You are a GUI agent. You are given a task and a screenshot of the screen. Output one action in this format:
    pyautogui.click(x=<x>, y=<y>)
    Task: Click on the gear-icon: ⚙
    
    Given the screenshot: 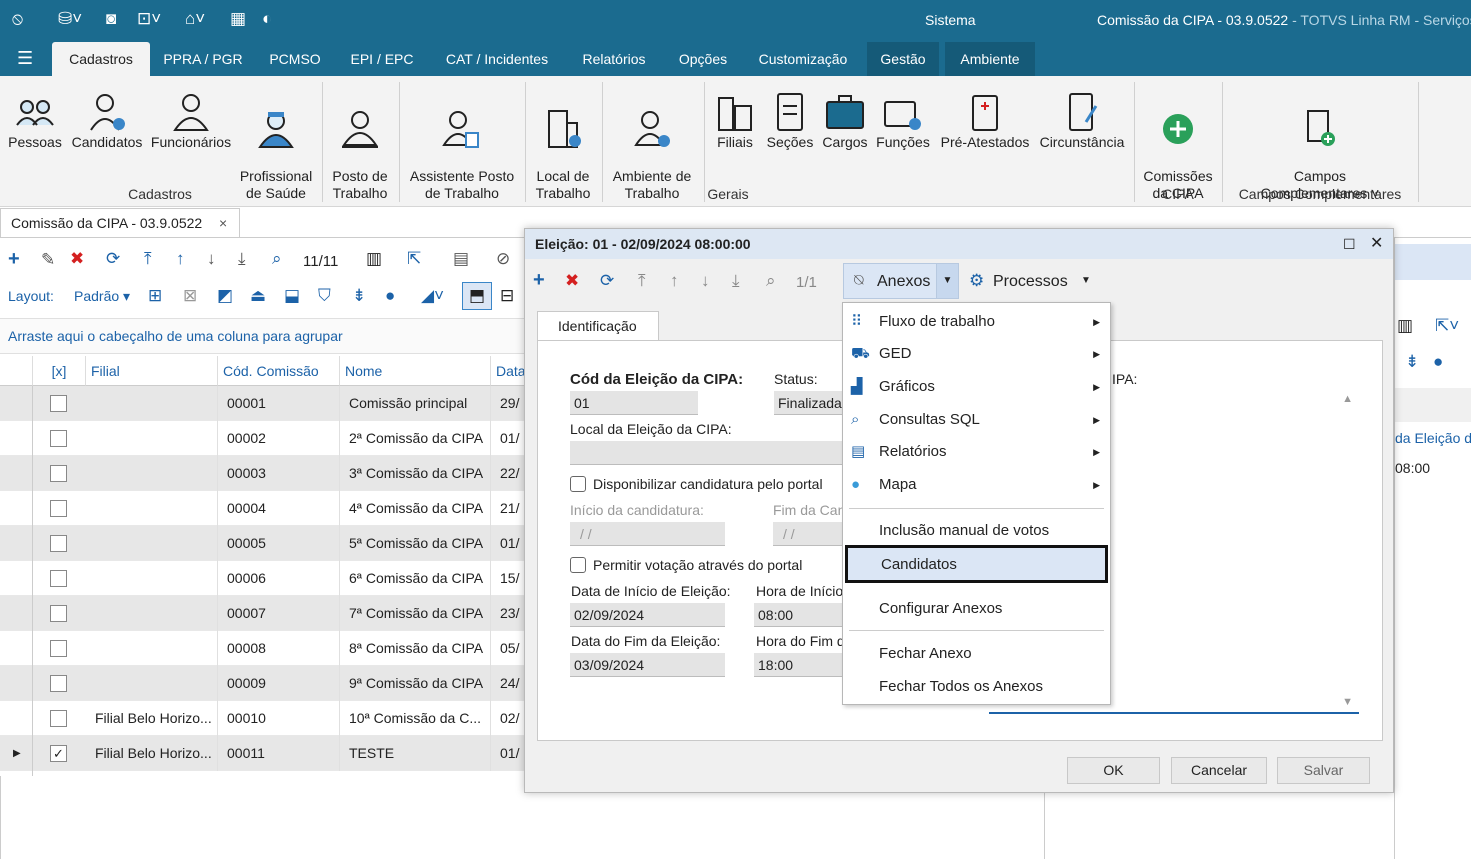 What is the action you would take?
    pyautogui.click(x=976, y=281)
    